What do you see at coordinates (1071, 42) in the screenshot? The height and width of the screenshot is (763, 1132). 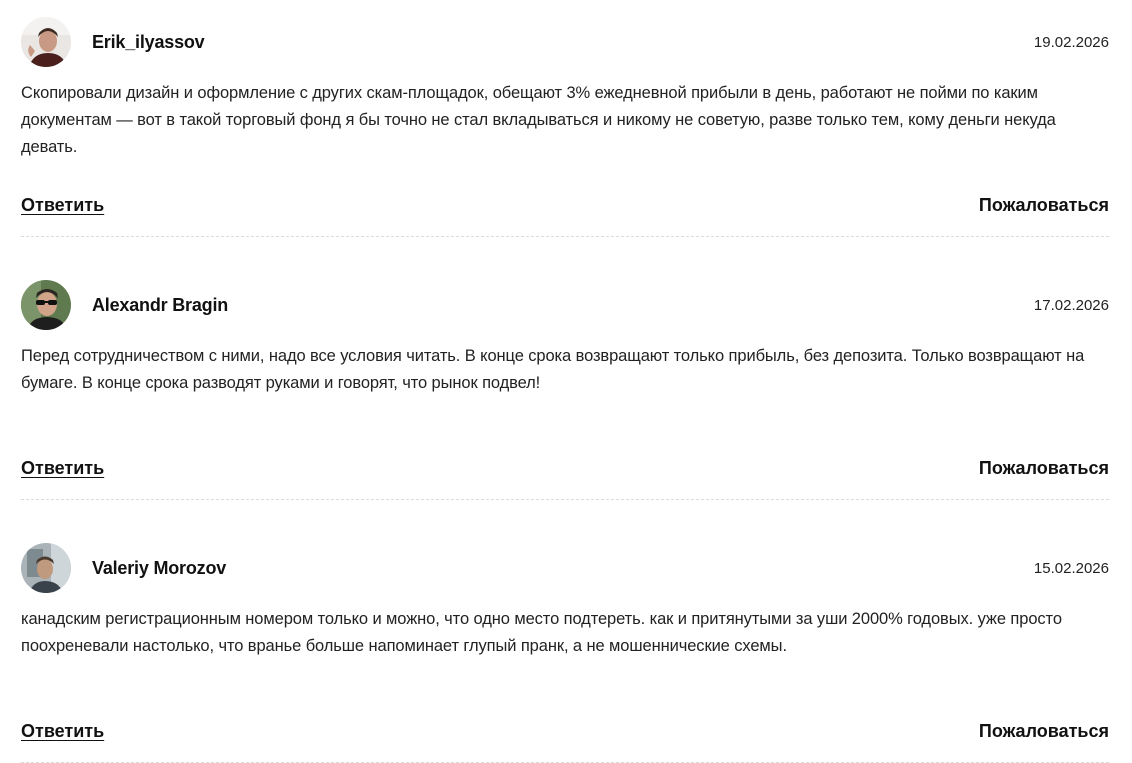 I see `comment-date: 19.02.2026` at bounding box center [1071, 42].